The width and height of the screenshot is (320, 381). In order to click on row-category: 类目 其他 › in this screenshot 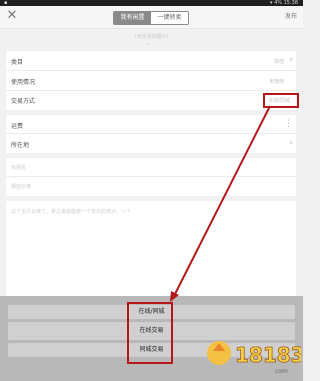, I will do `click(151, 61)`.